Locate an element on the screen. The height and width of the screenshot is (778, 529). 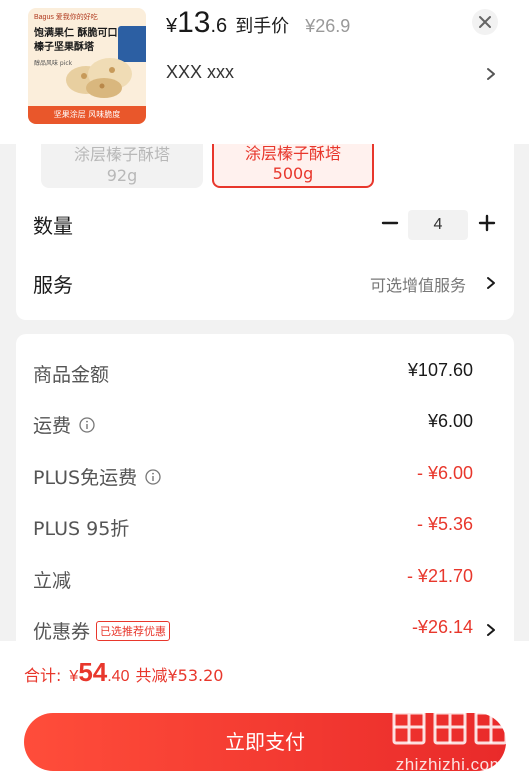
price-decimal: .6 is located at coordinates (219, 26).